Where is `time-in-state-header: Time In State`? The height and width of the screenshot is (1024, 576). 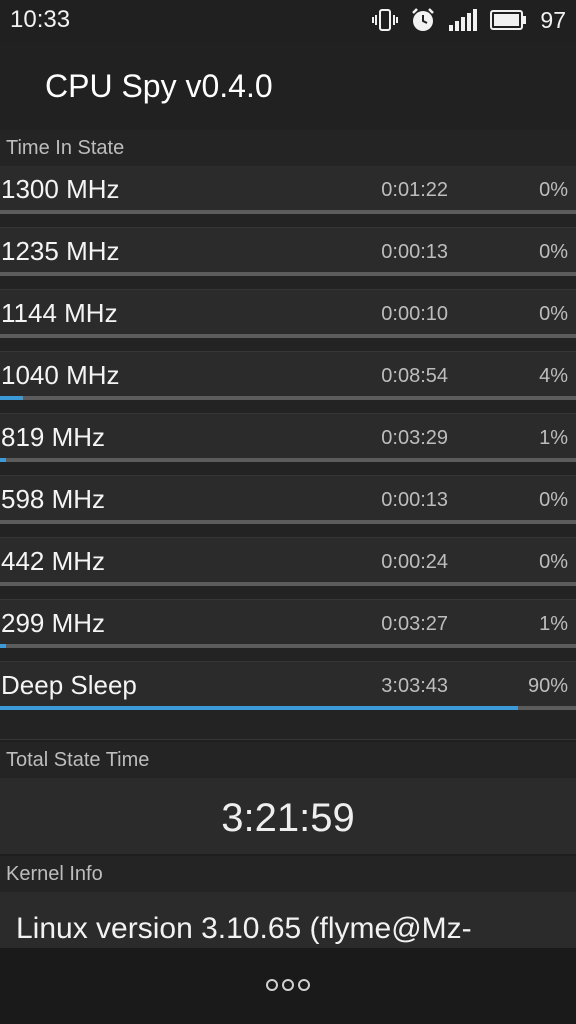 time-in-state-header: Time In State is located at coordinates (288, 148).